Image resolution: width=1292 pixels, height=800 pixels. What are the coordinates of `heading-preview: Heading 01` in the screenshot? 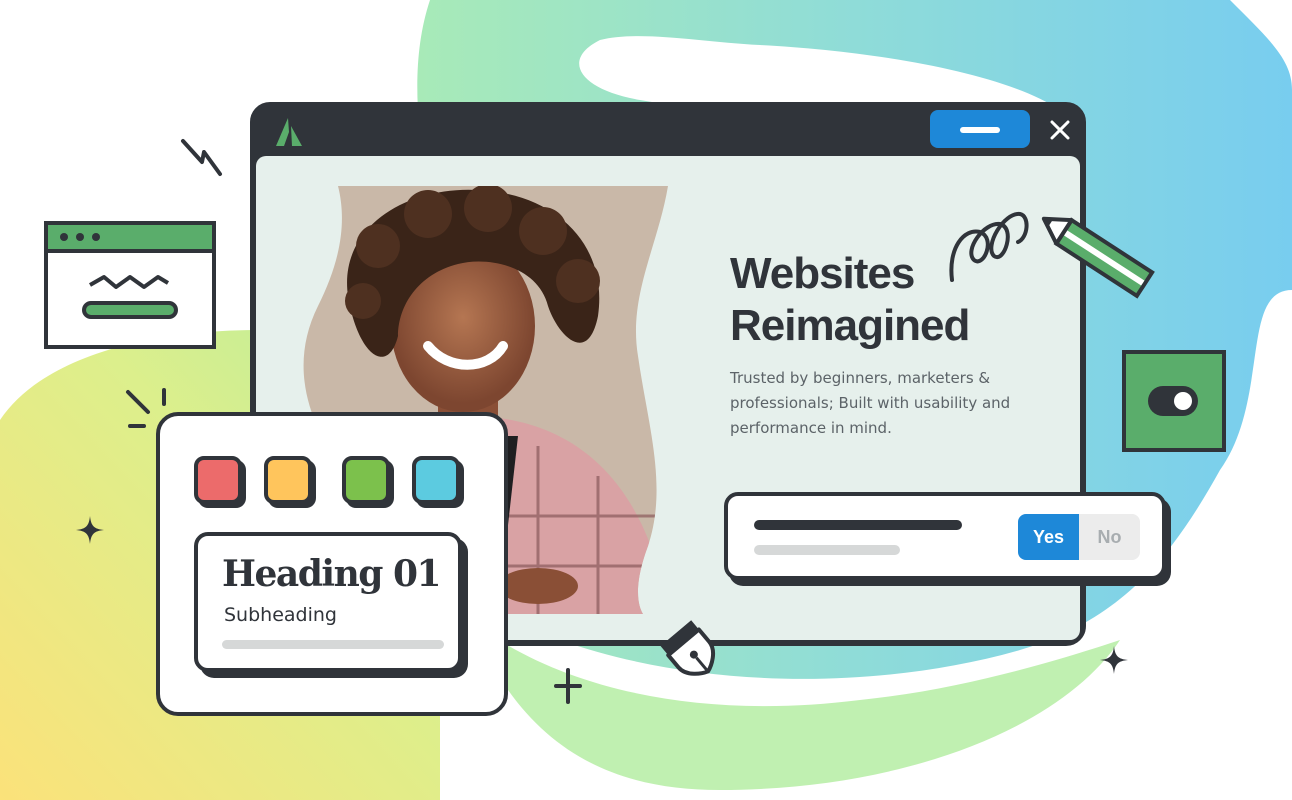 It's located at (332, 574).